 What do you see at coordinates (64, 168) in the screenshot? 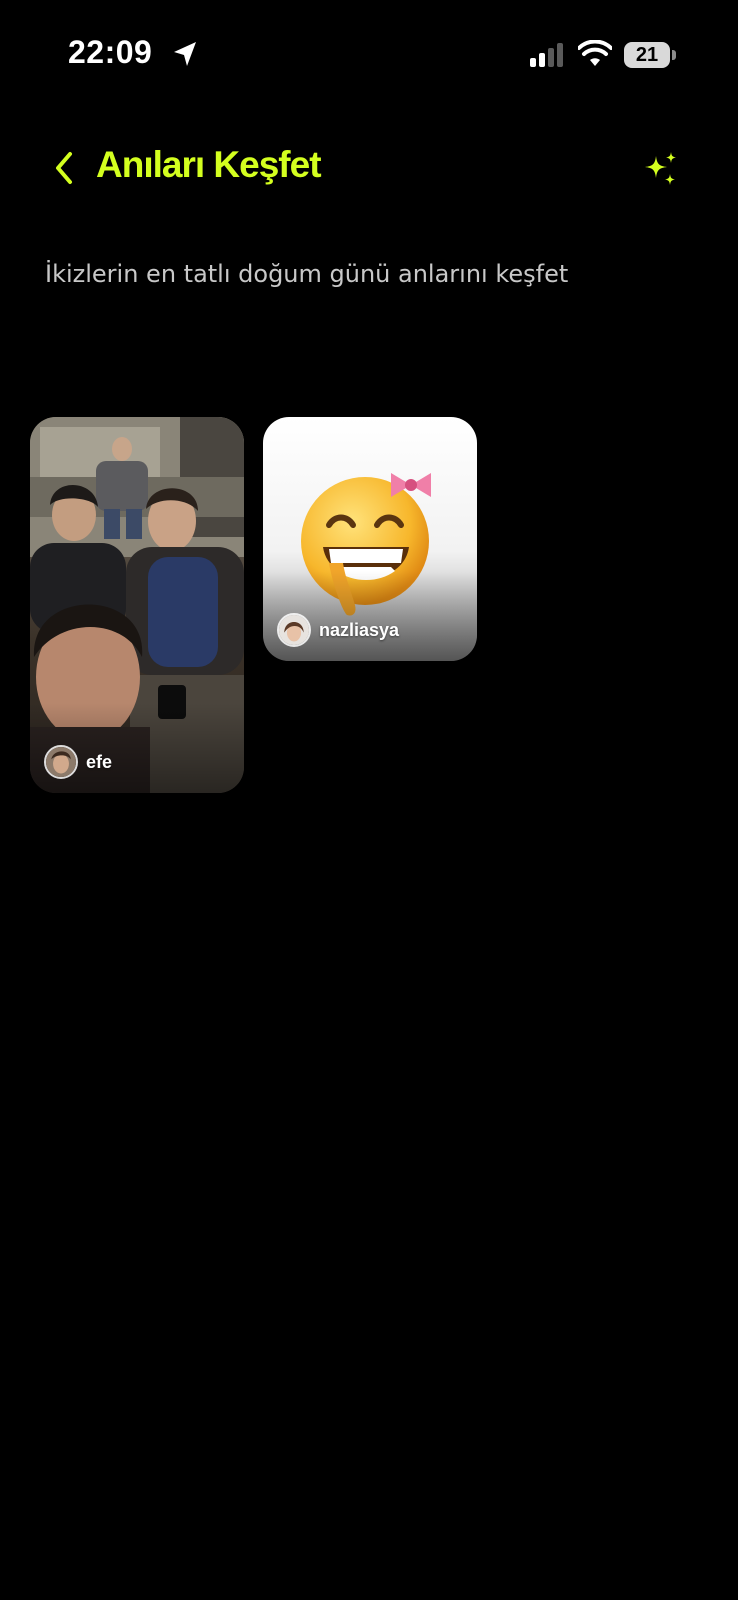
I see `chevron-left-icon` at bounding box center [64, 168].